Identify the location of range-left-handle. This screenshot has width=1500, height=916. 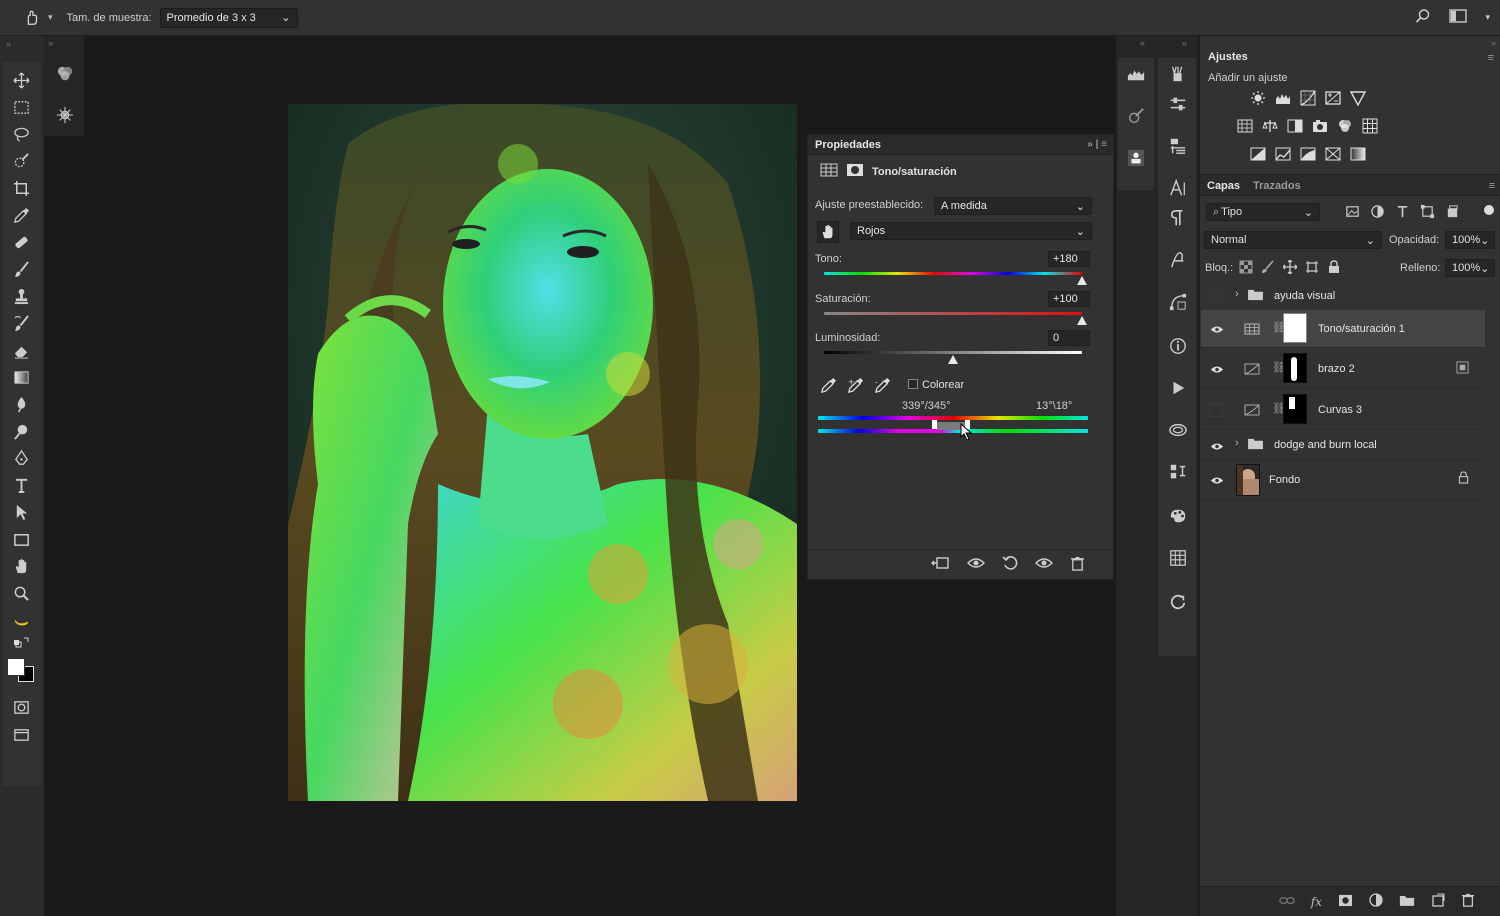
(934, 424).